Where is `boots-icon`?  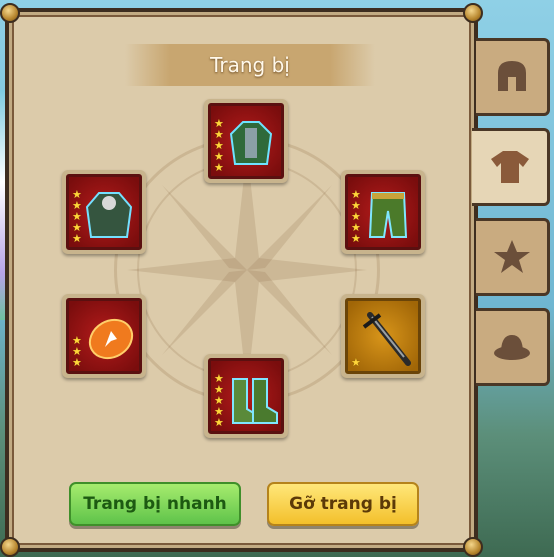 boots-icon is located at coordinates (255, 401).